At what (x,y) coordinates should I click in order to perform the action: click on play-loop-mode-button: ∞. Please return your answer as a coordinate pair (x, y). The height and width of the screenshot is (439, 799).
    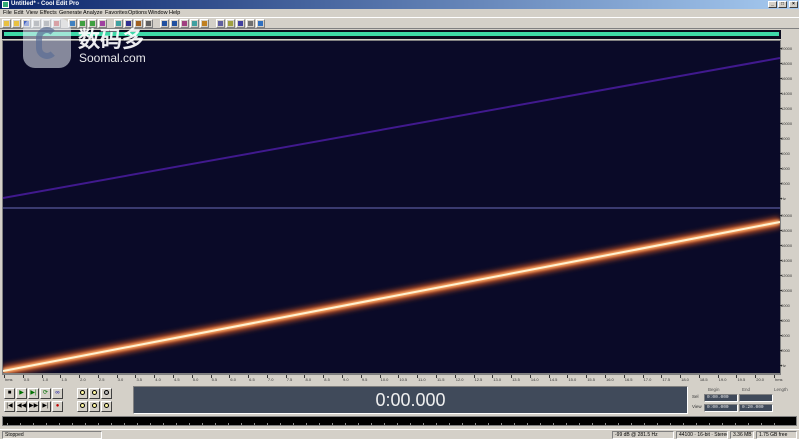
    Looking at the image, I should click on (57, 393).